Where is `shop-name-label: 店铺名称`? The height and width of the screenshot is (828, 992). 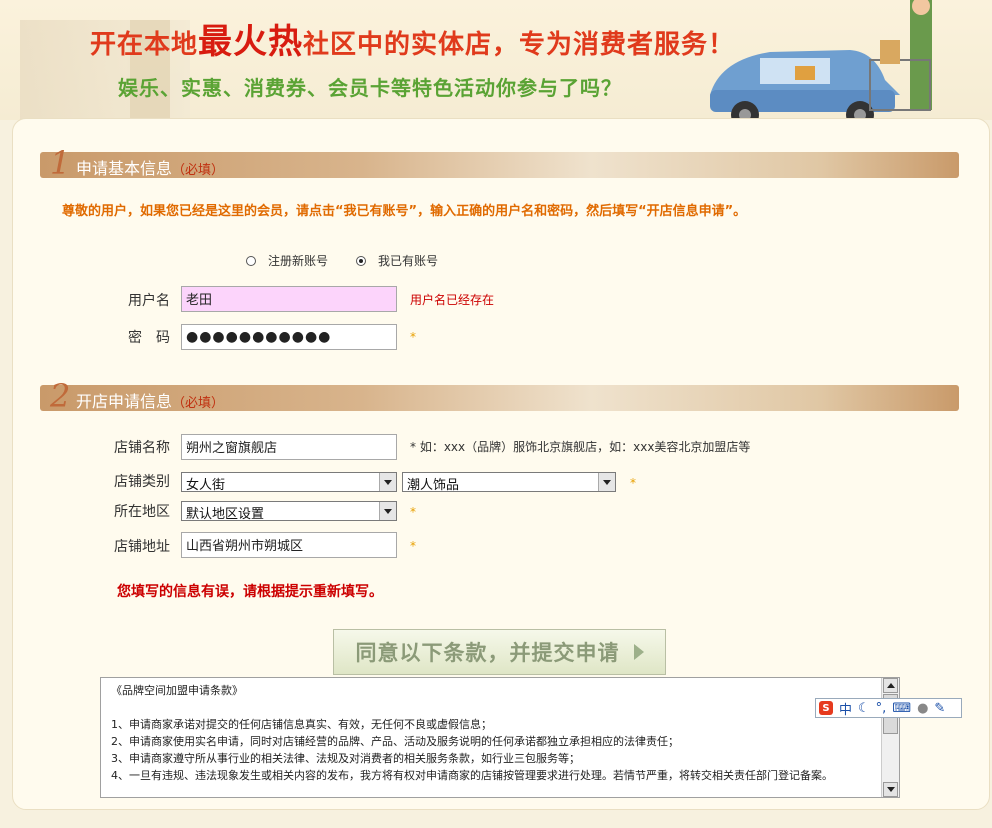
shop-name-label: 店铺名称 is located at coordinates (142, 448).